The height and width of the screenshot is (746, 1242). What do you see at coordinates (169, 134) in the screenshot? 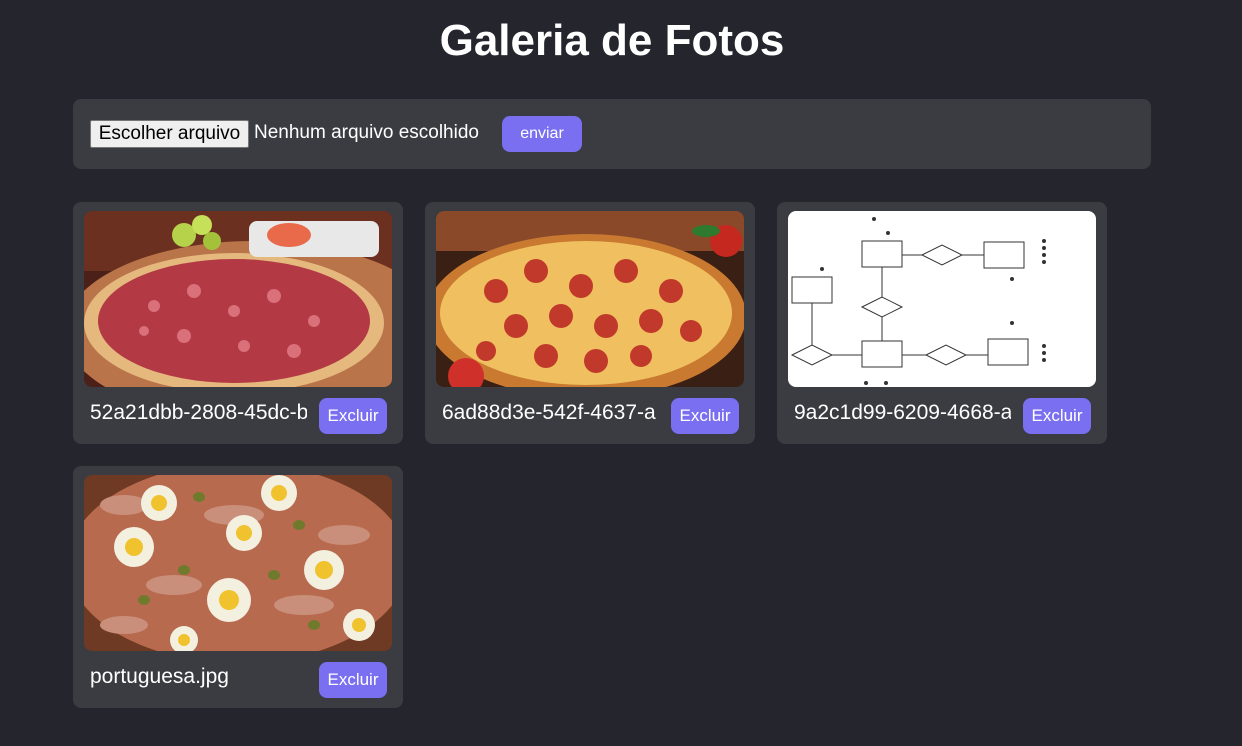
I see `choose-file-button: Escolher arquivo` at bounding box center [169, 134].